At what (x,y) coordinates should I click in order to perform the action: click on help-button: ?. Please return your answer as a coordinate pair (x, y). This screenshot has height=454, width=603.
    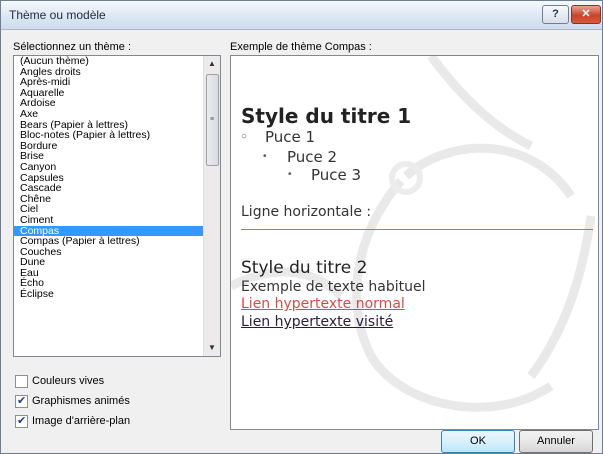
    Looking at the image, I should click on (555, 14).